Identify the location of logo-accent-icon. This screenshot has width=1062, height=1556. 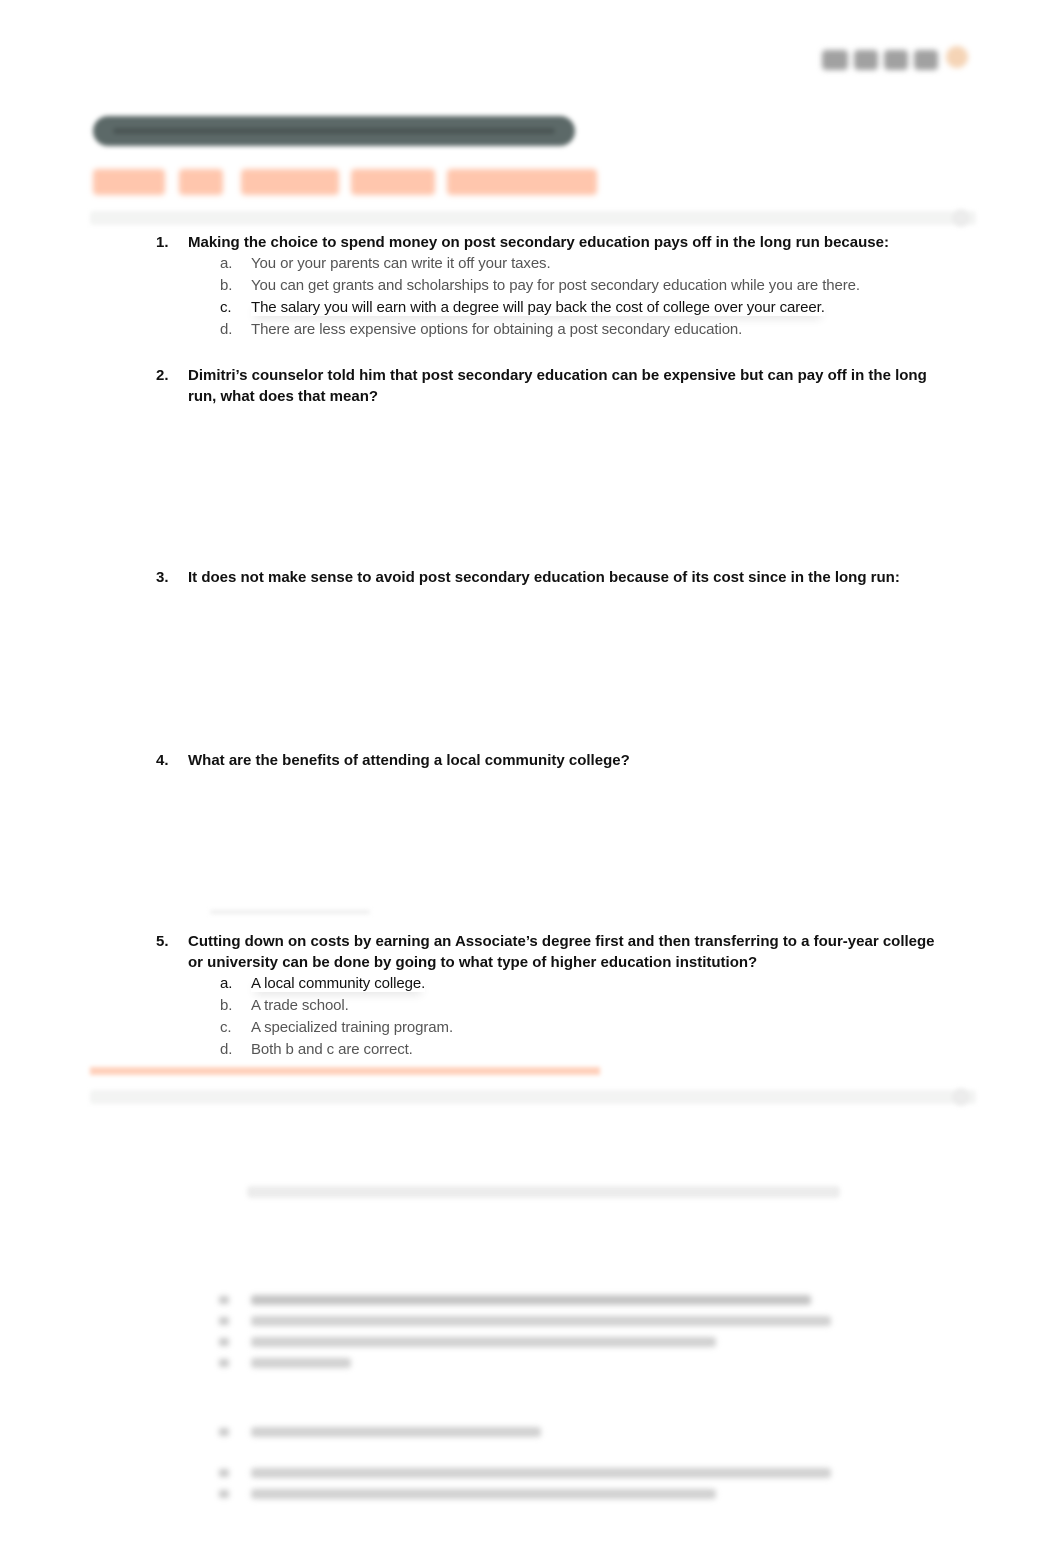
(957, 57).